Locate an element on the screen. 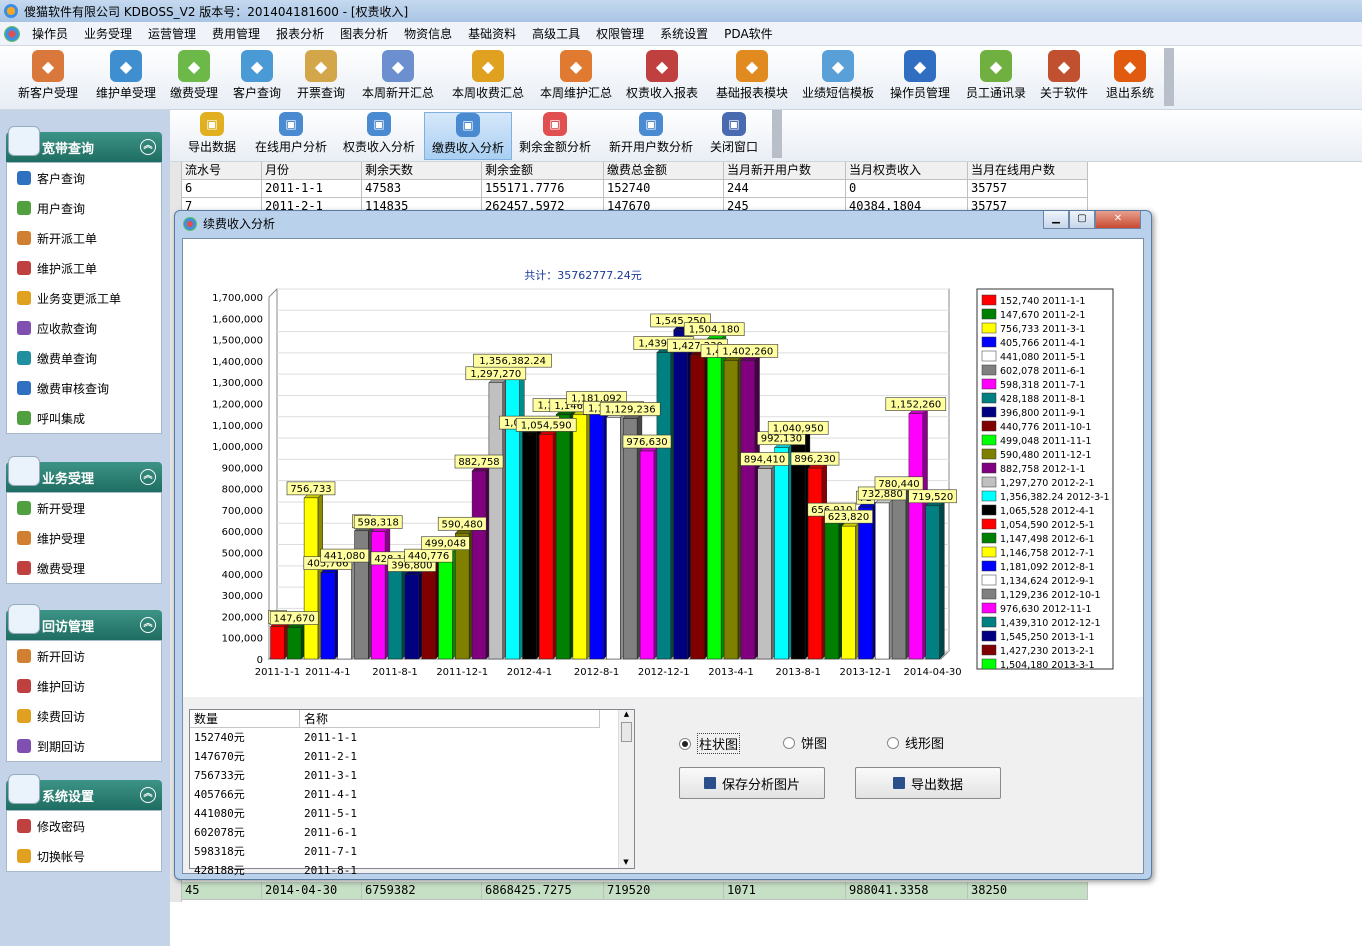 The image size is (1362, 946). sidebar-group-header-2: 回访管理 ︽ is located at coordinates (84, 622).